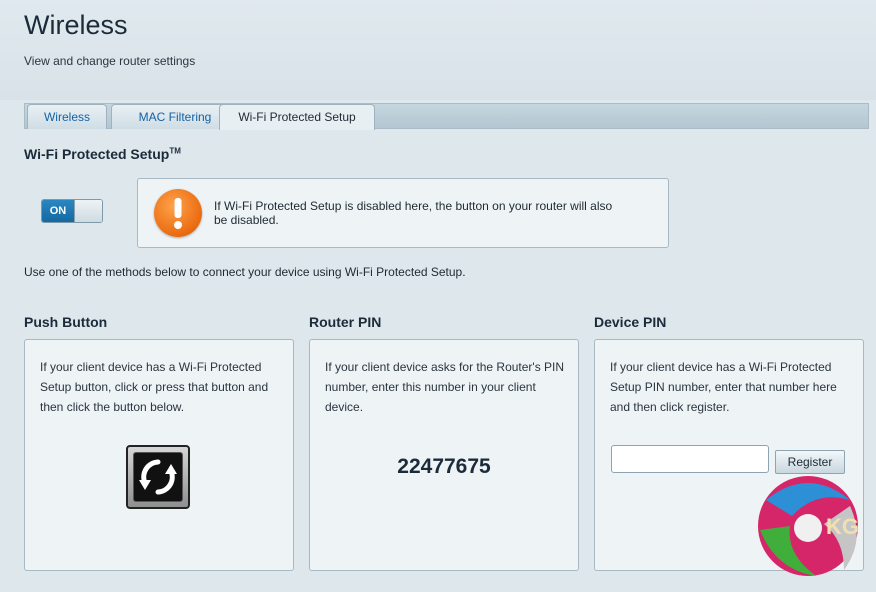 Image resolution: width=876 pixels, height=592 pixels. What do you see at coordinates (345, 322) in the screenshot?
I see `router-pin-title: Router PIN` at bounding box center [345, 322].